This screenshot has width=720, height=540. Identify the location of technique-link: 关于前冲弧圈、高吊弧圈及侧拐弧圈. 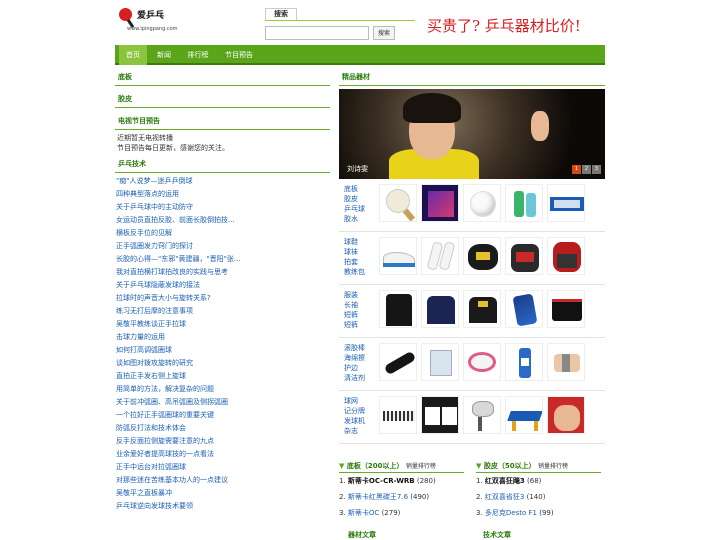
(223, 402).